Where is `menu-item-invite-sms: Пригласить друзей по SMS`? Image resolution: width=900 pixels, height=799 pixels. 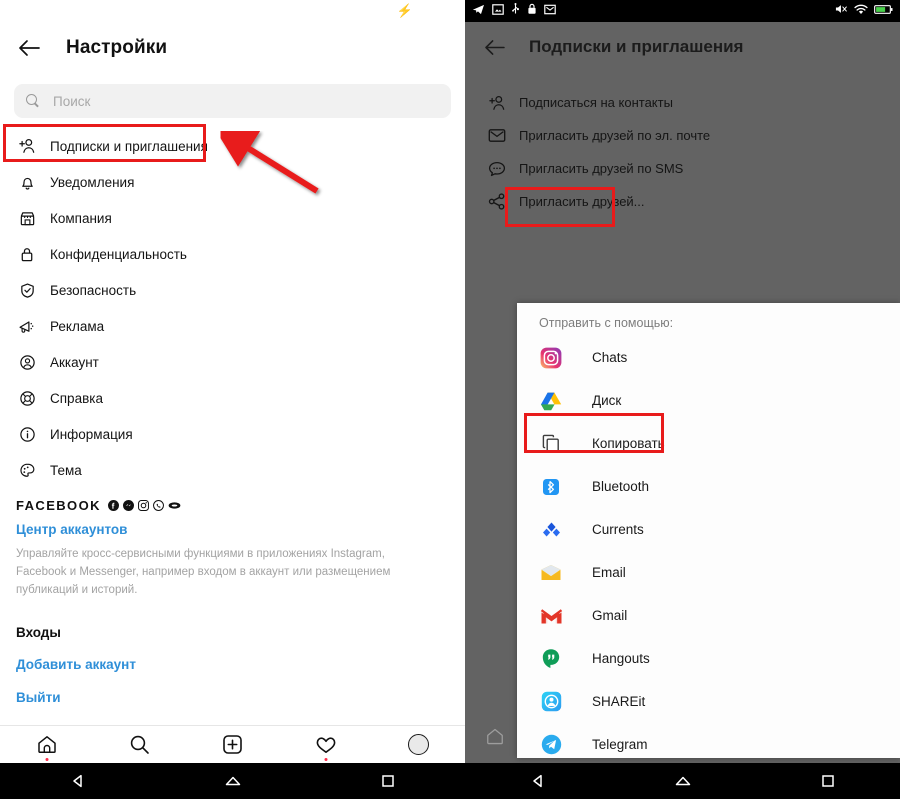 menu-item-invite-sms: Пригласить друзей по SMS is located at coordinates (682, 168).